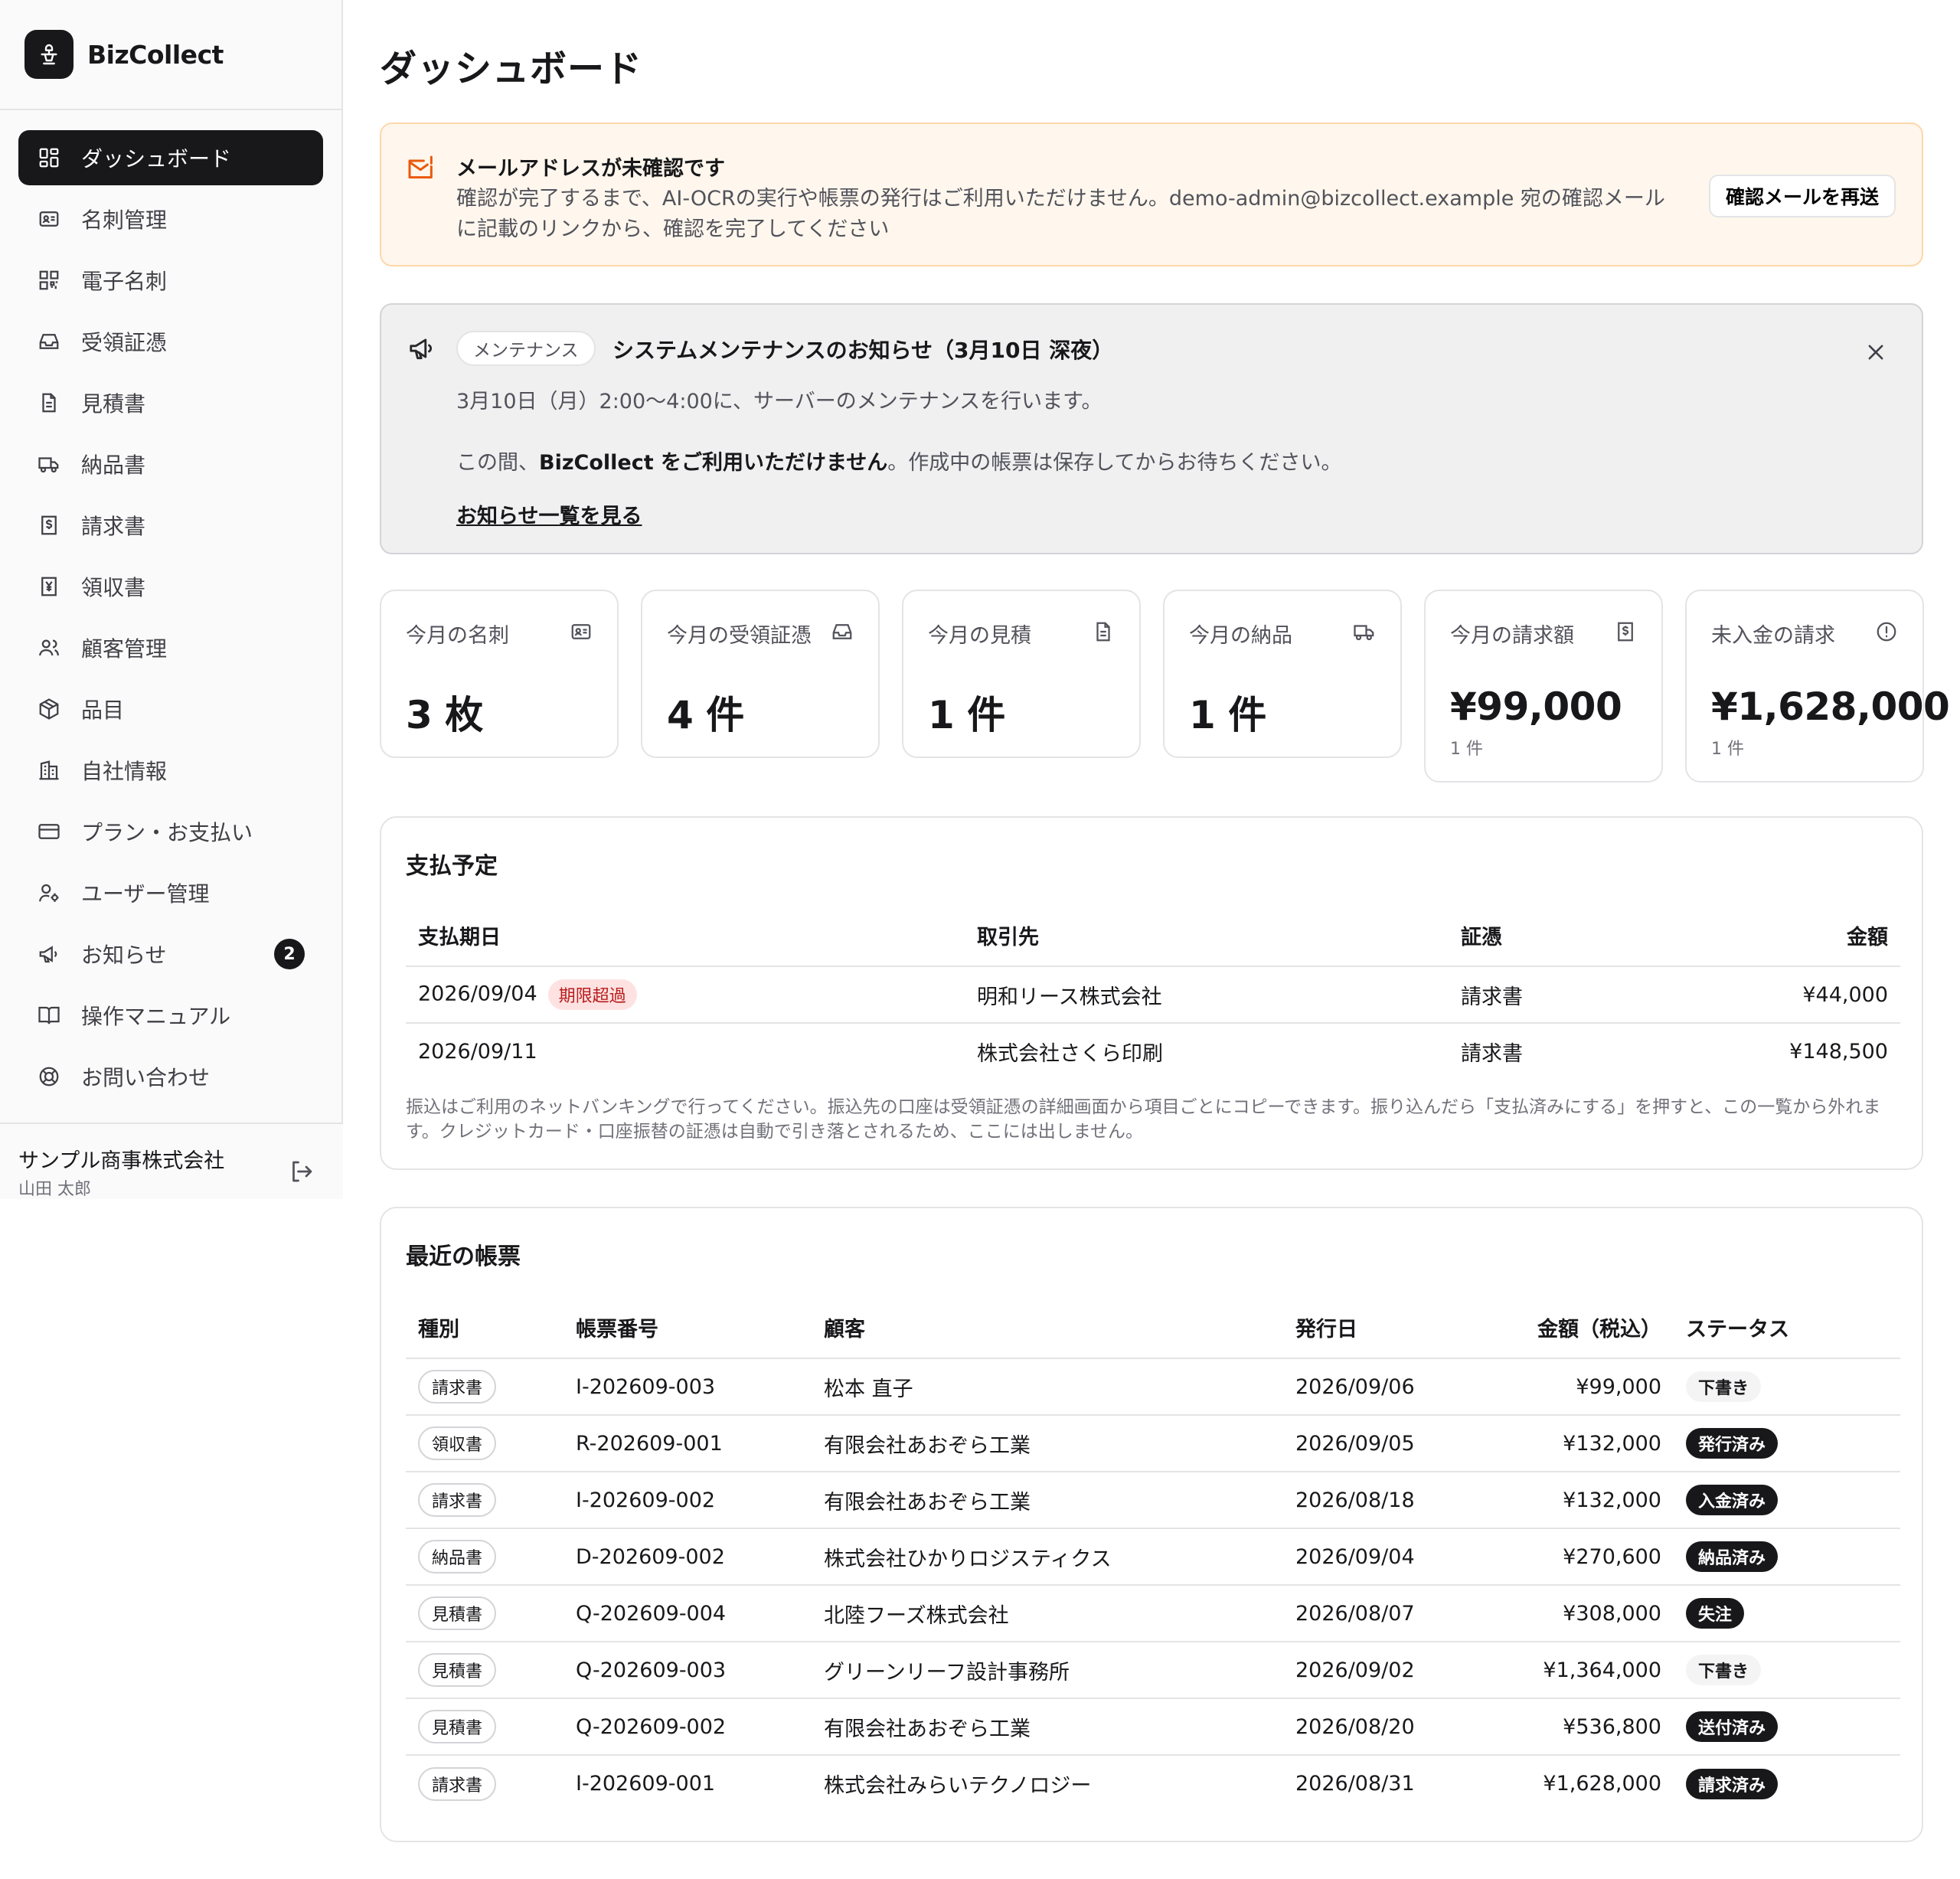 The image size is (1960, 1879). I want to click on megaphone-icon, so click(49, 954).